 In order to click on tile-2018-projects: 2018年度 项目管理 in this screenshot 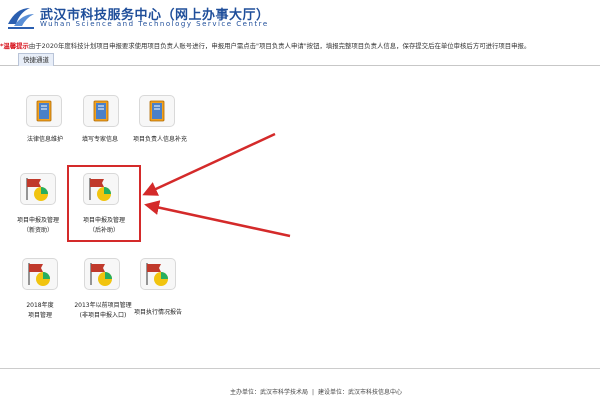, I will do `click(40, 291)`.